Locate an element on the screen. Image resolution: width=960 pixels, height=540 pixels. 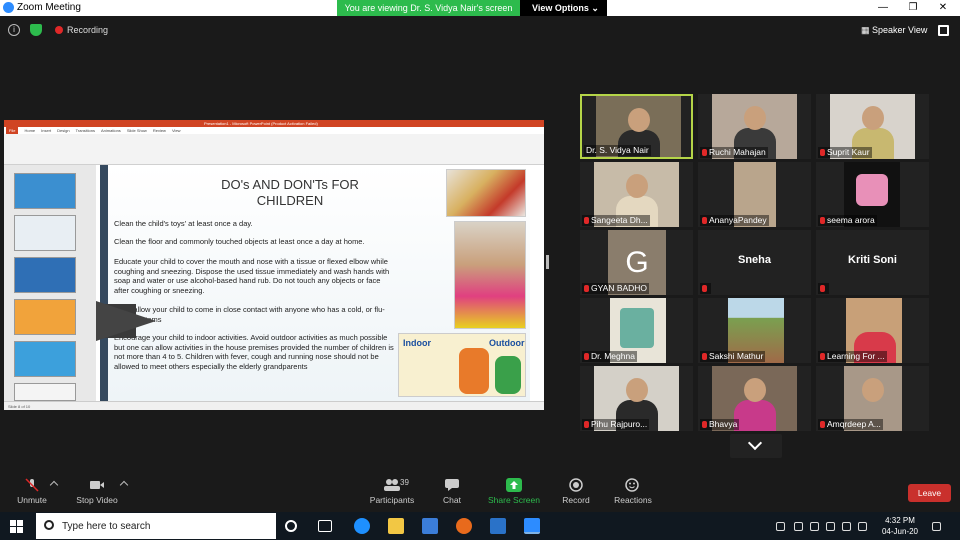
split-handle is located at coordinates (547, 262).